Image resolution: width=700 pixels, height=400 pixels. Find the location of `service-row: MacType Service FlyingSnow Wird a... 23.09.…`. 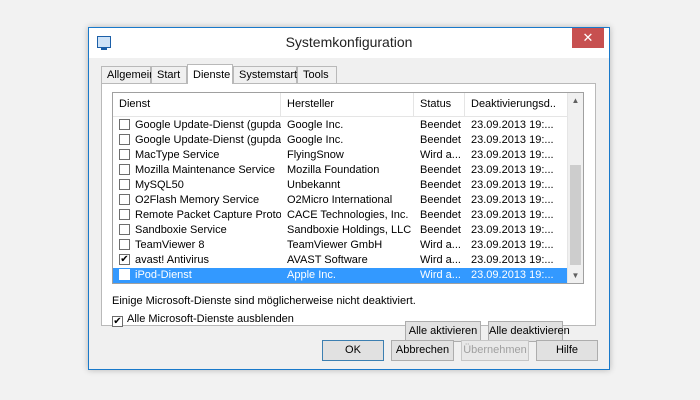

service-row: MacType Service FlyingSnow Wird a... 23.09.… is located at coordinates (341, 155).